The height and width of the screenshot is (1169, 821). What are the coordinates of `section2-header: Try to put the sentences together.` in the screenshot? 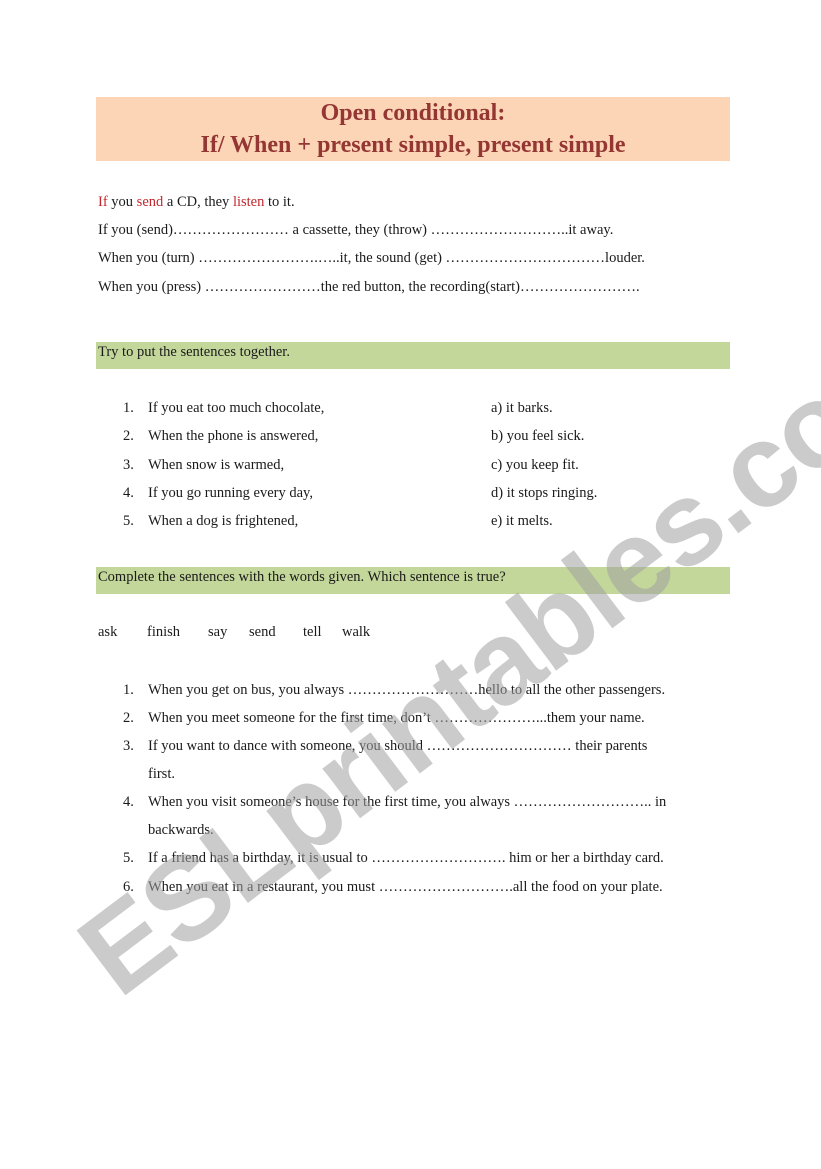 It's located at (413, 355).